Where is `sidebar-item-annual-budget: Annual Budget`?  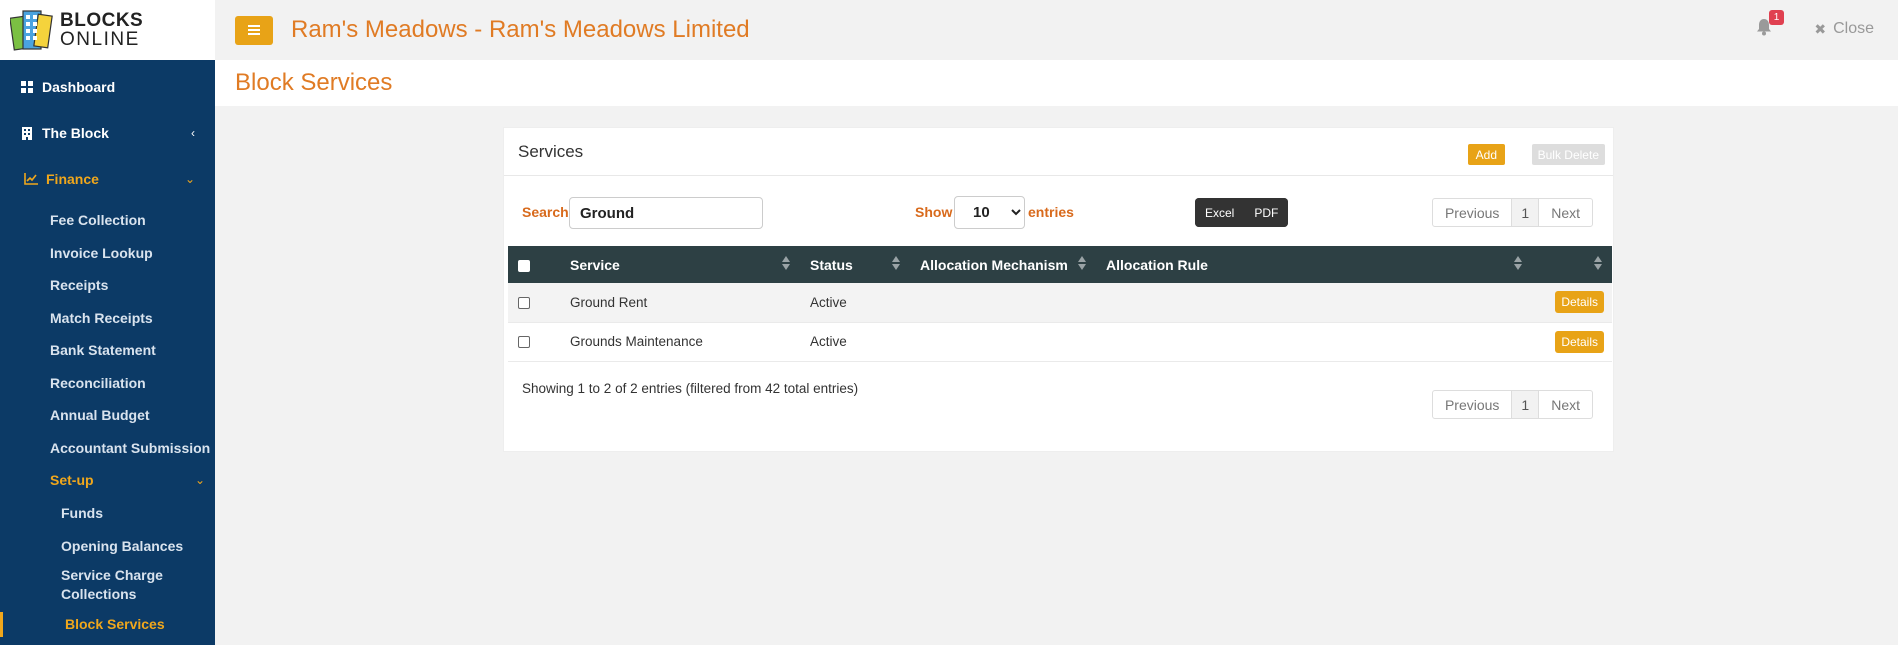
sidebar-item-annual-budget: Annual Budget is located at coordinates (107, 415).